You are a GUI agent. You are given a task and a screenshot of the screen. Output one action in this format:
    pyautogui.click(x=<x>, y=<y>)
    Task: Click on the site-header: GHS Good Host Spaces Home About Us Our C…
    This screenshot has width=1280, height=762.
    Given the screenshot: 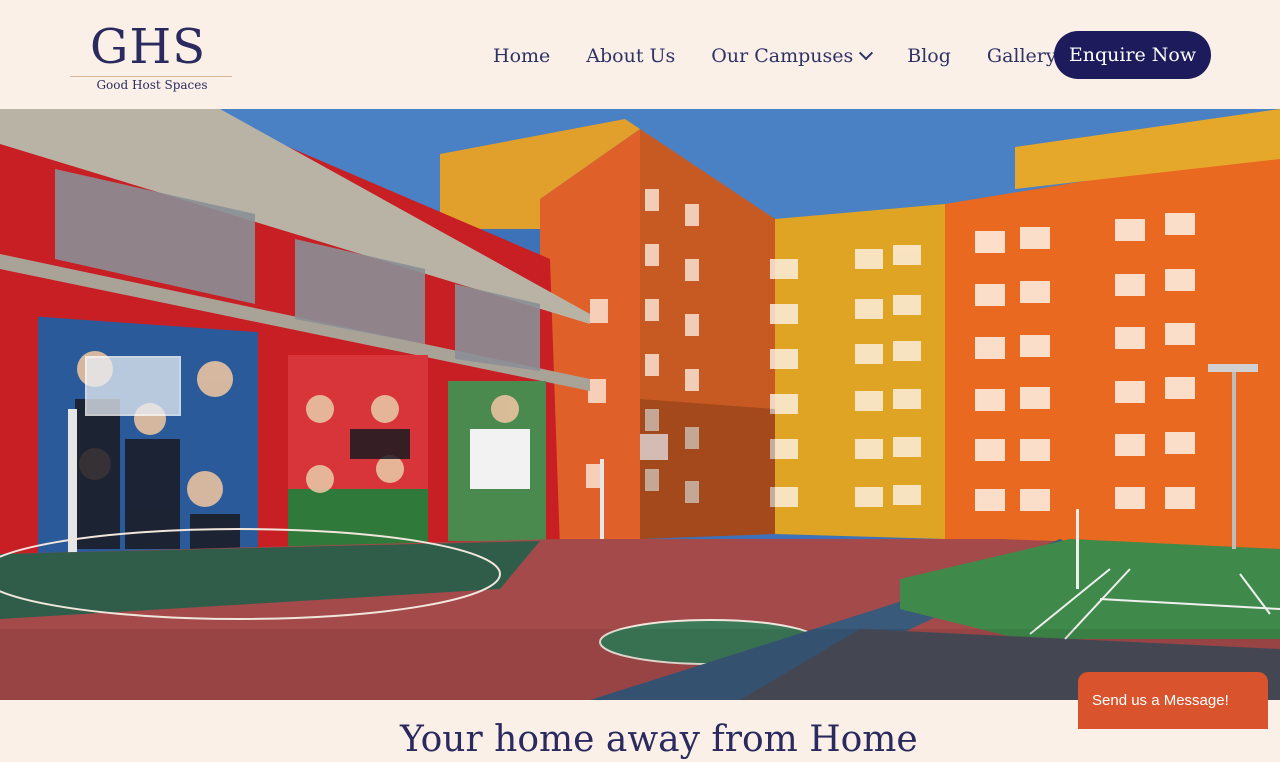 What is the action you would take?
    pyautogui.click(x=640, y=54)
    